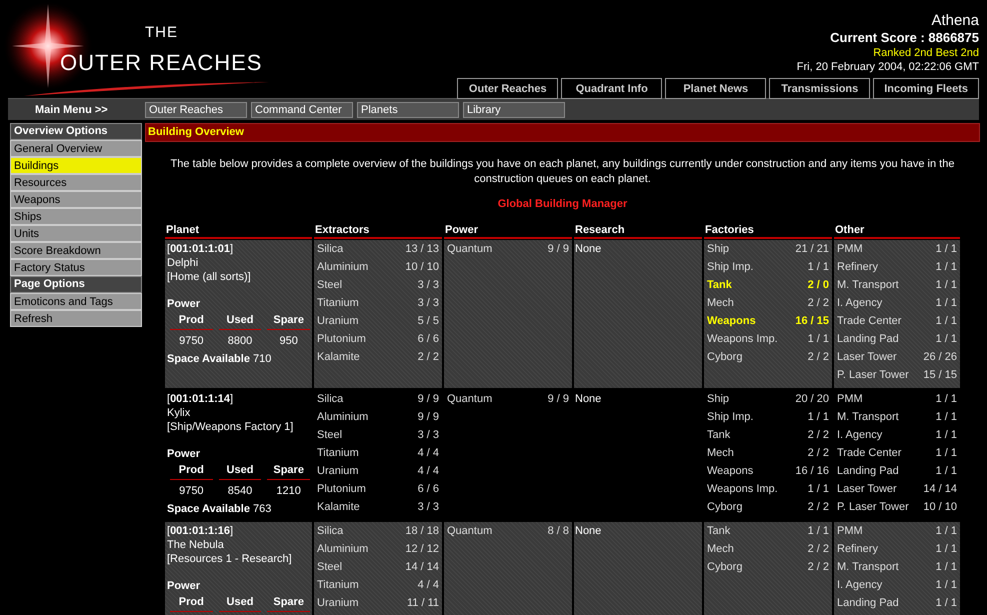 Image resolution: width=987 pixels, height=615 pixels. Describe the element at coordinates (76, 301) in the screenshot. I see `sidebar-item: Emoticons and Tags` at that location.